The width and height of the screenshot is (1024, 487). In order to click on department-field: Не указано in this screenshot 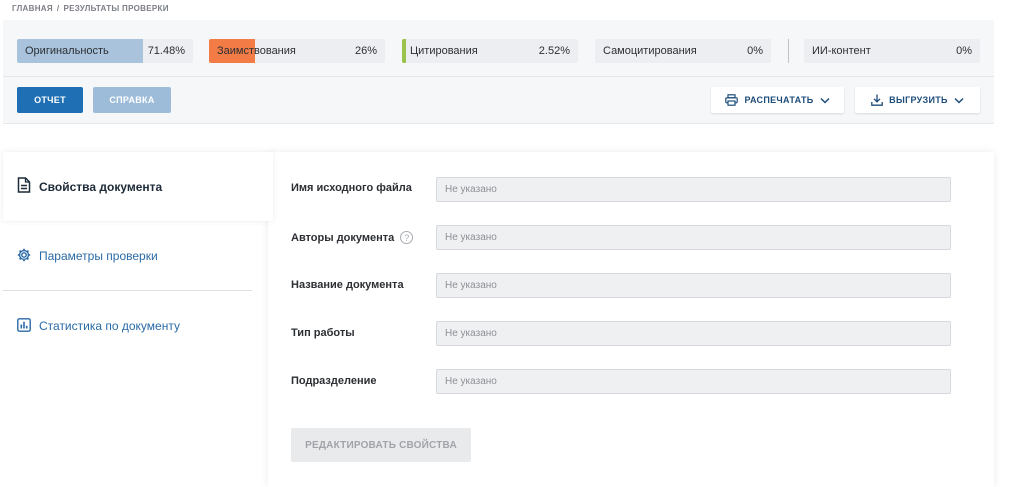, I will do `click(693, 381)`.